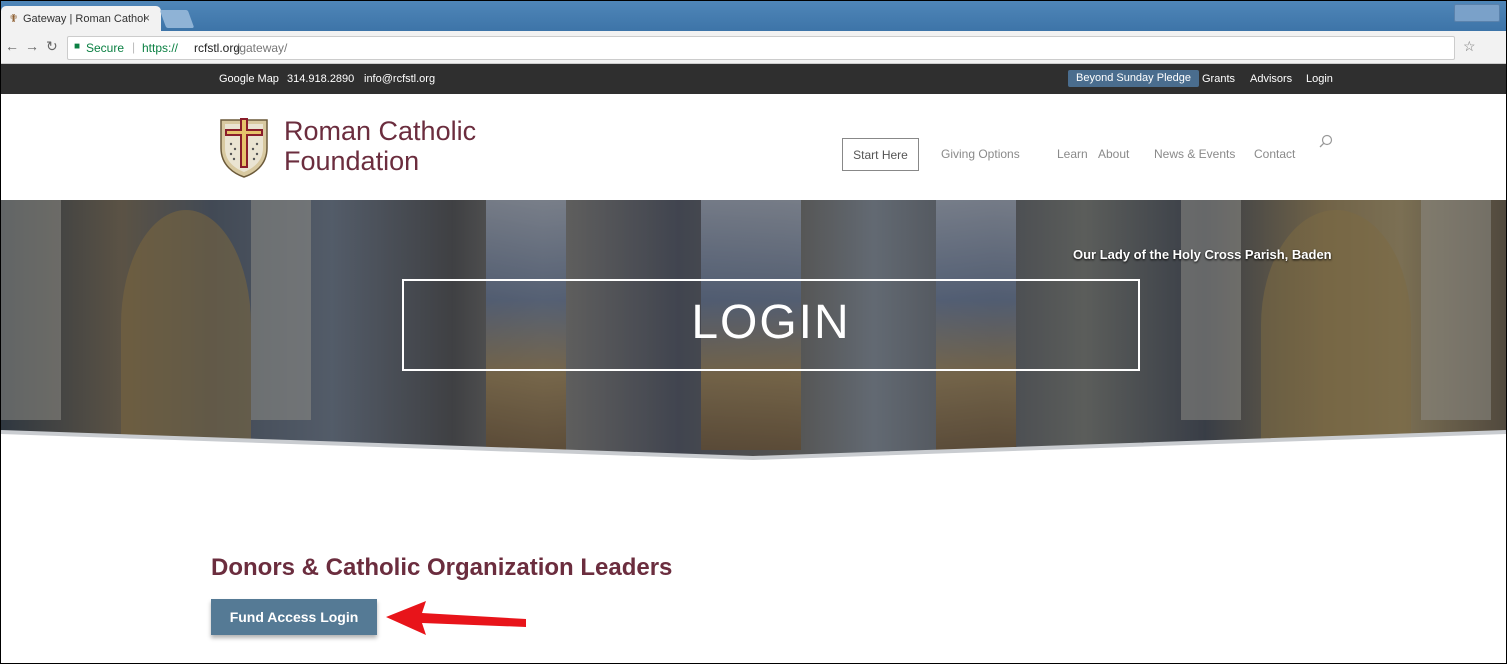  Describe the element at coordinates (1326, 141) in the screenshot. I see `search-icon` at that location.